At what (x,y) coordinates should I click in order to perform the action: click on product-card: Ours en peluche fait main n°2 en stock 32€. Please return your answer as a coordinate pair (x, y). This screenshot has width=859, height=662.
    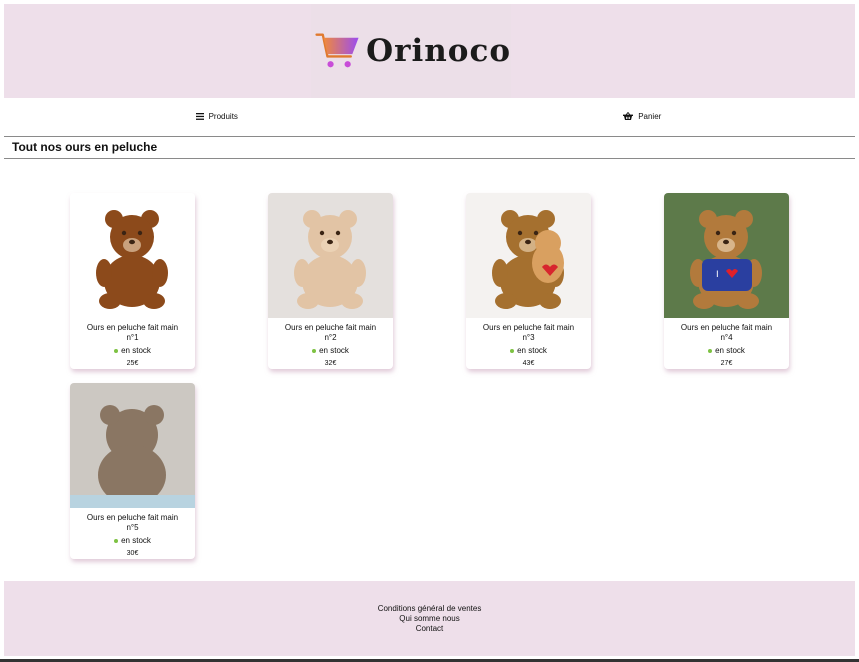
    Looking at the image, I should click on (330, 281).